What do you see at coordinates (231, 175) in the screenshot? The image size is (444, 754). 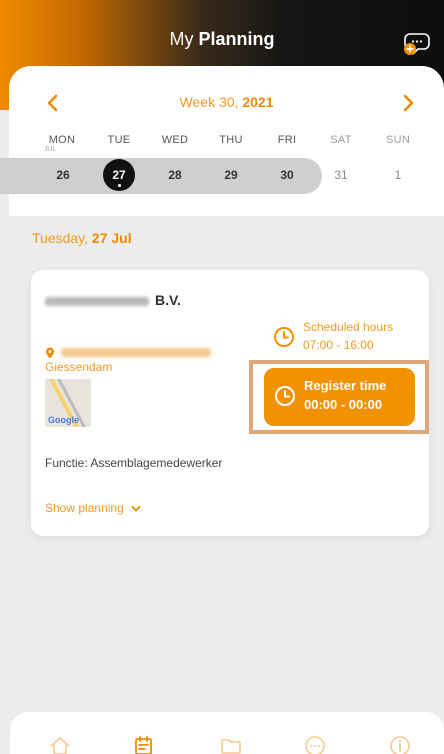 I see `date-29: 29` at bounding box center [231, 175].